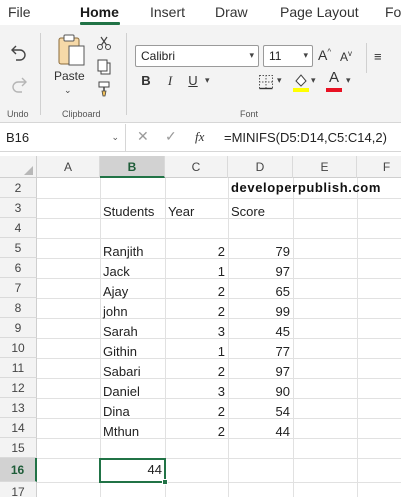 The width and height of the screenshot is (401, 497). I want to click on borders-dropdown-icon: ▾, so click(279, 80).